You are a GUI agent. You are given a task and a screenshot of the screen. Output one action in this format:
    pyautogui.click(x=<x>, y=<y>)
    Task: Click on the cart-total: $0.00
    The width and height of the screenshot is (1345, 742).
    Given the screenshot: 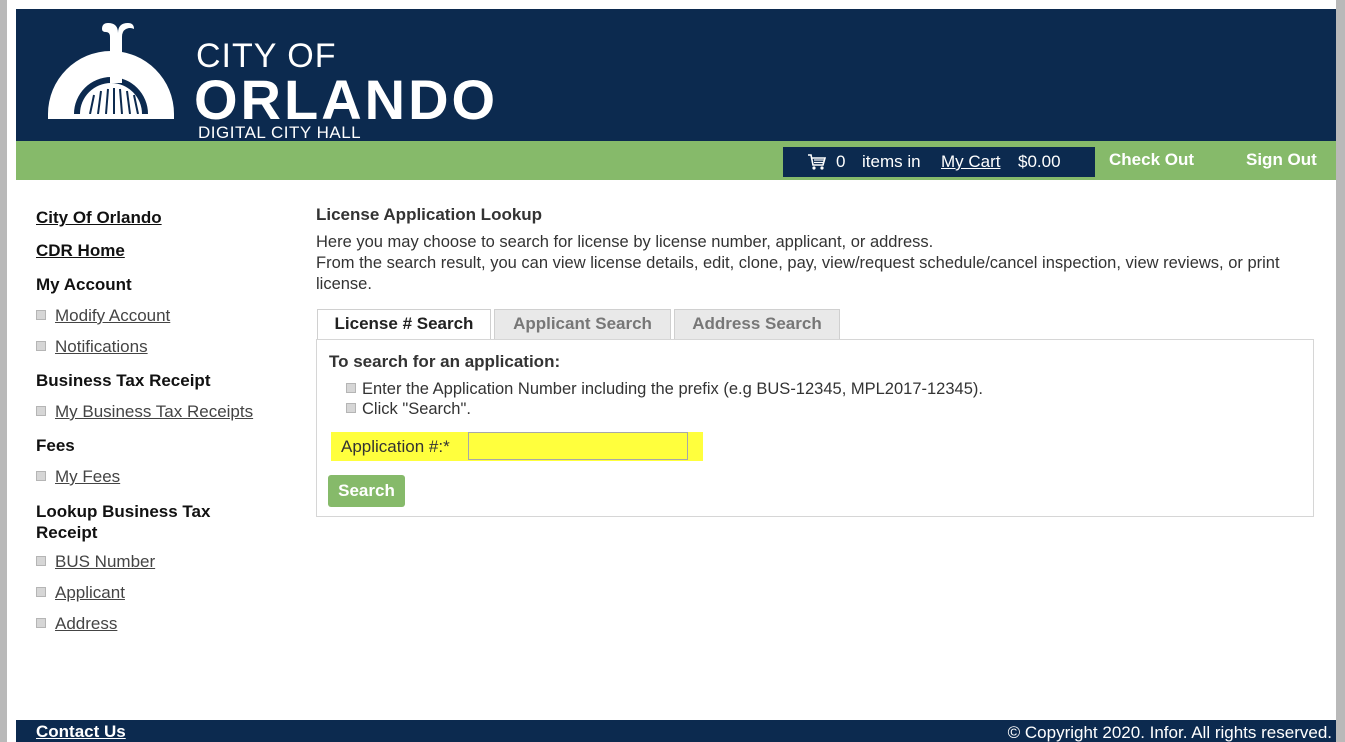 What is the action you would take?
    pyautogui.click(x=1039, y=161)
    